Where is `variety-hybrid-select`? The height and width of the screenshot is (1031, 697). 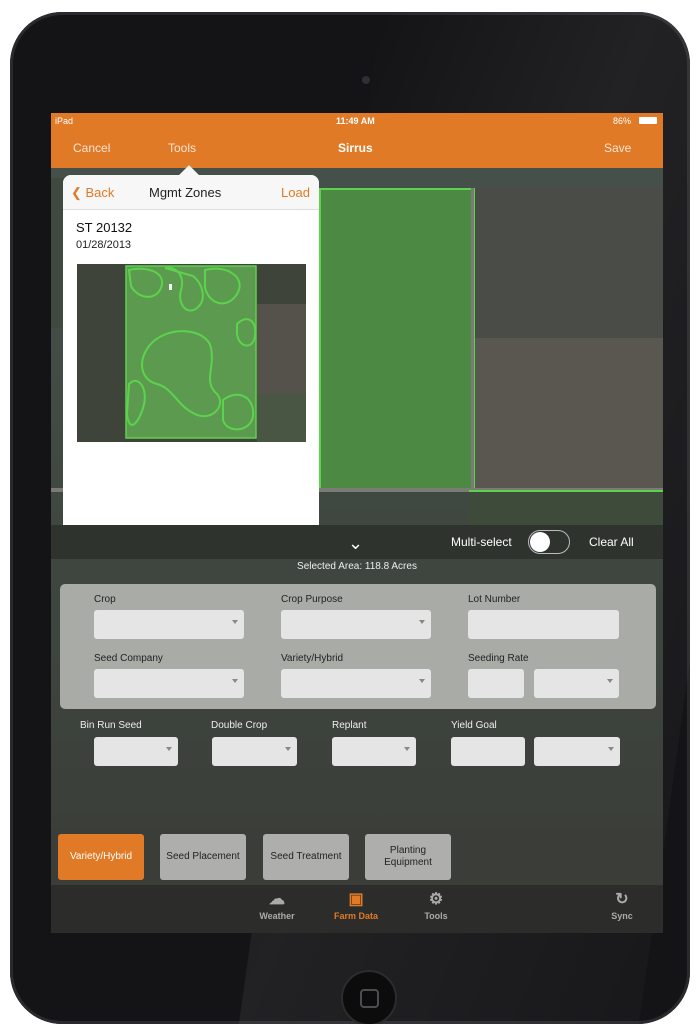 variety-hybrid-select is located at coordinates (356, 683).